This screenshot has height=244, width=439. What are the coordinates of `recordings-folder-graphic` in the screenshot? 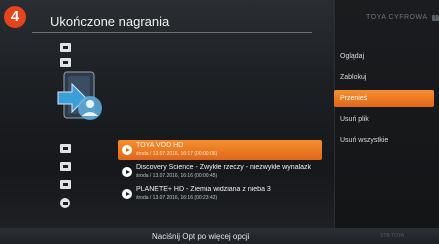 It's located at (79, 95).